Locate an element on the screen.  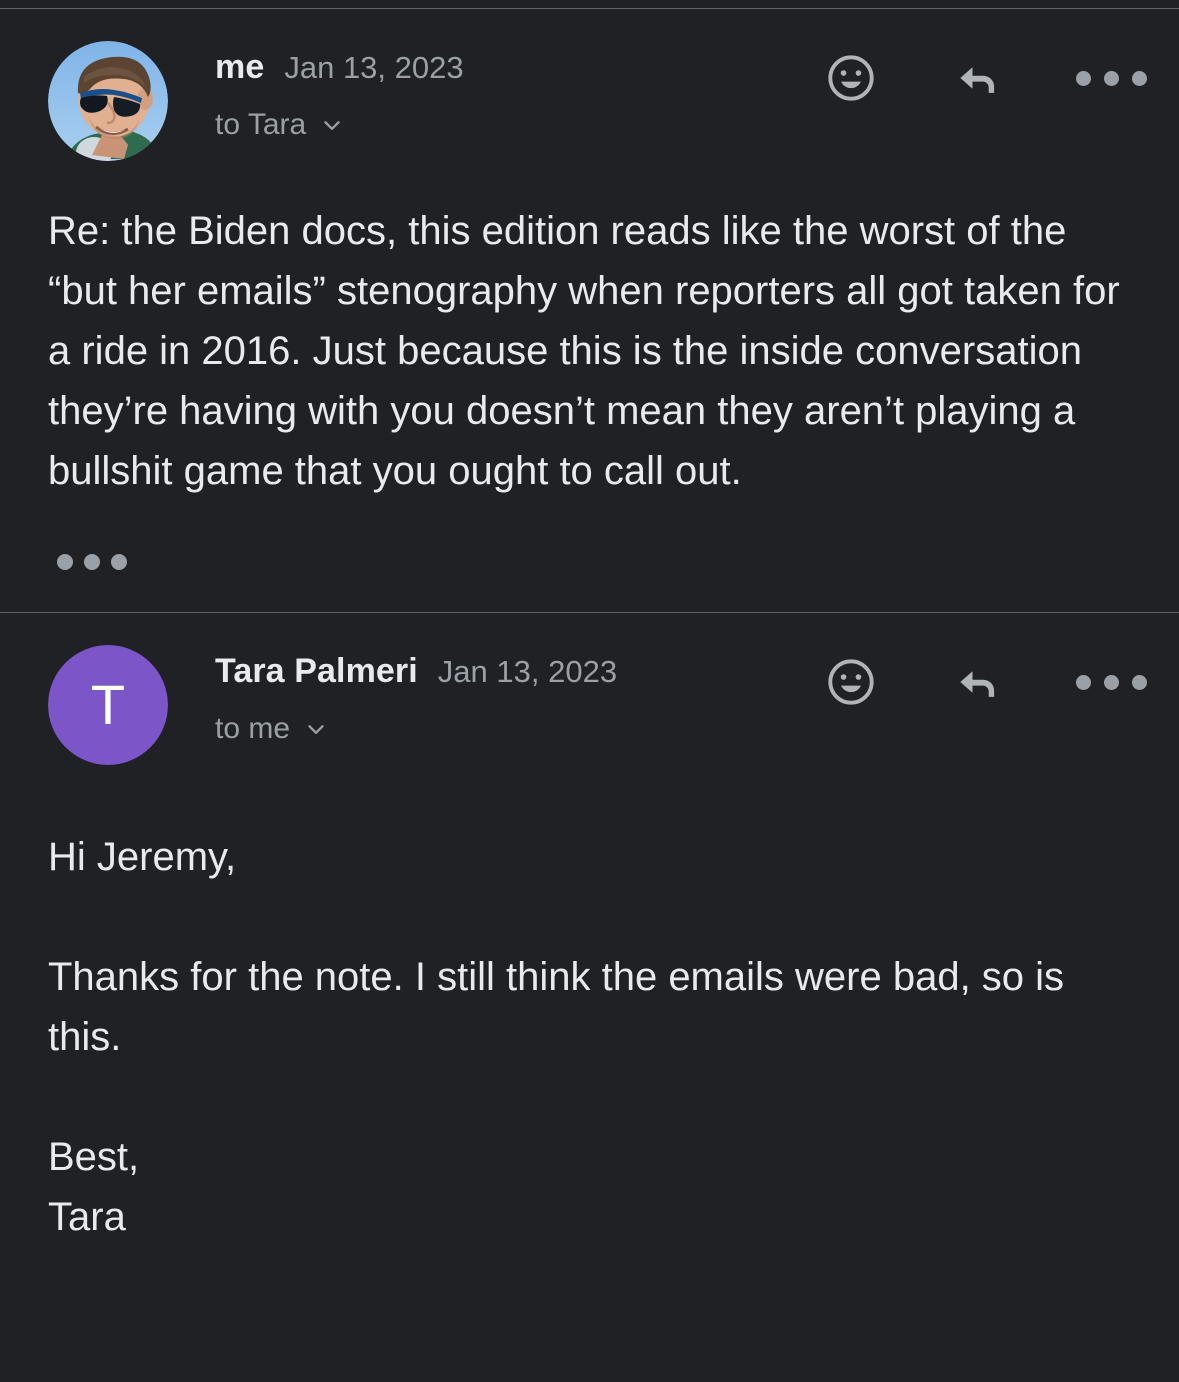
message-header-2: T Tara Palmeri Jan 13, 2023 to me is located at coordinates (589, 689).